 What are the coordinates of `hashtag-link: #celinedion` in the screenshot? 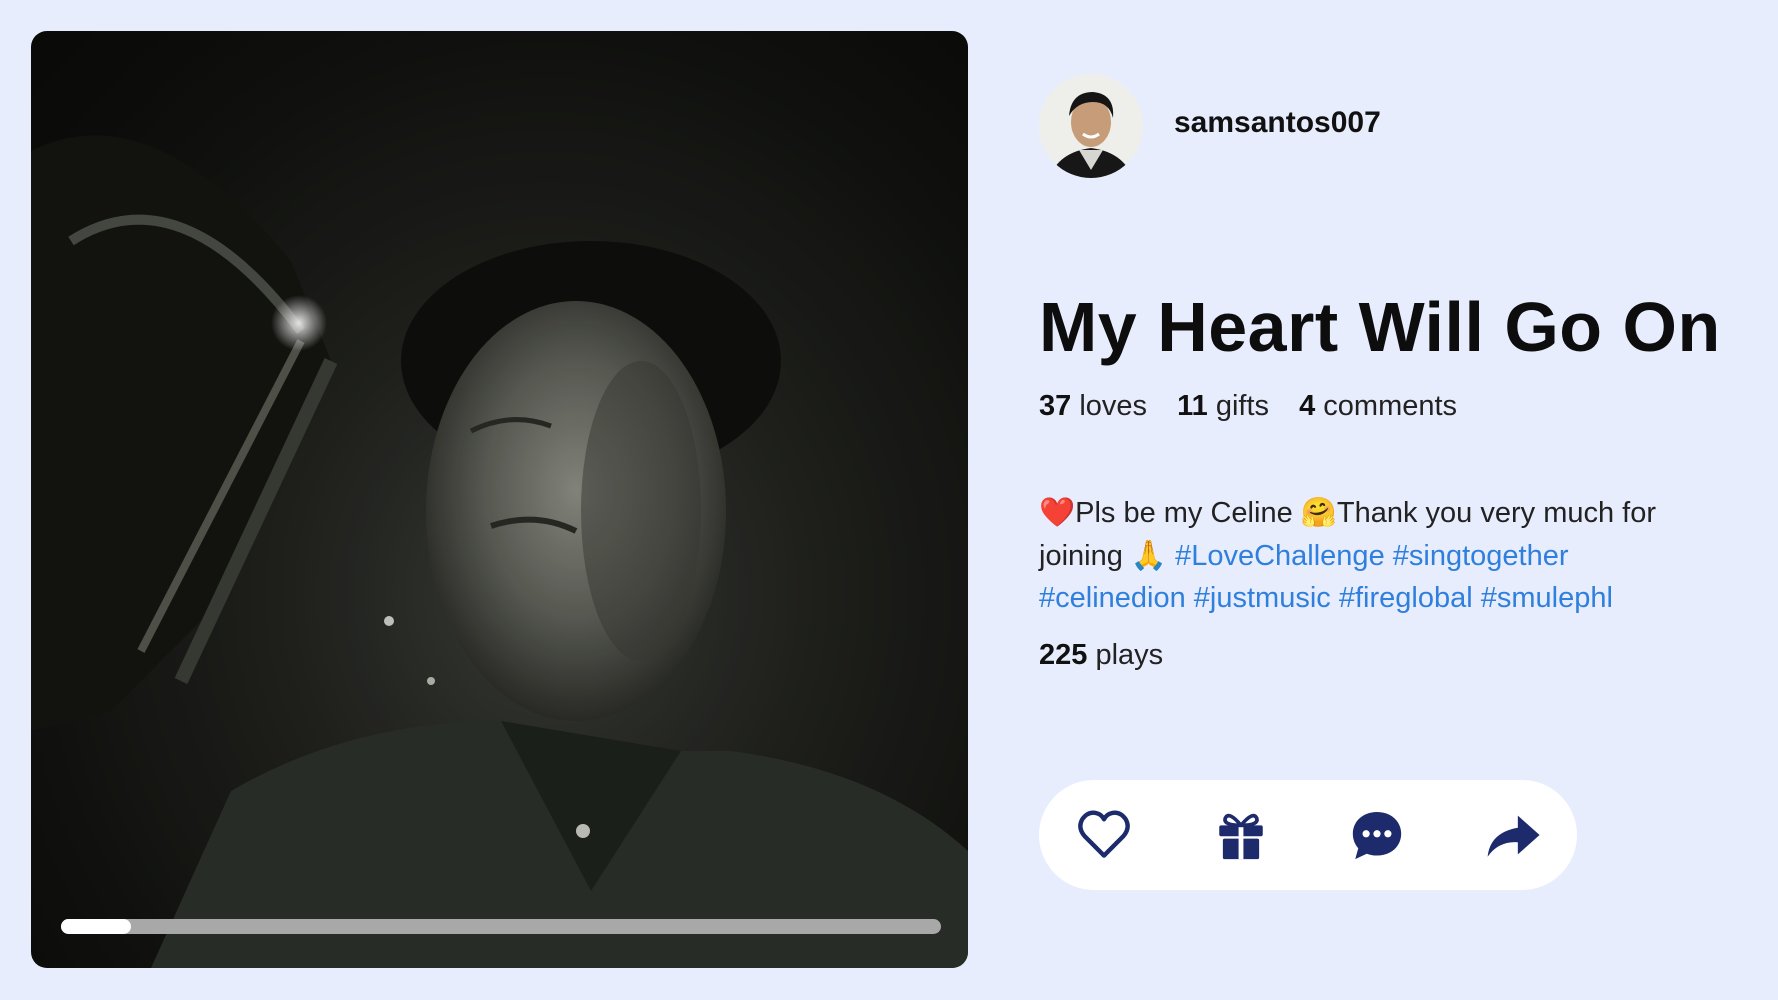 It's located at (1112, 598).